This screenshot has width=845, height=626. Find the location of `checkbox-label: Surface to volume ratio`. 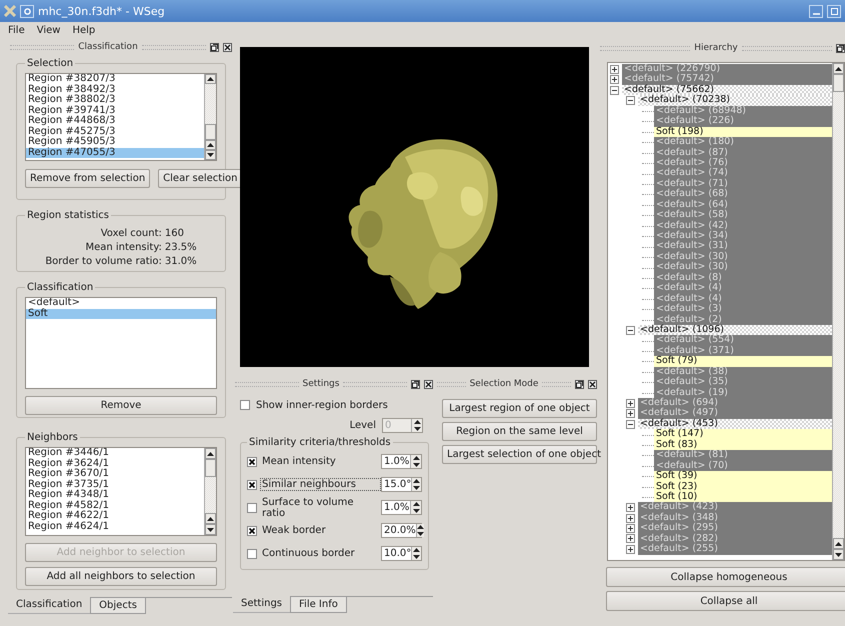

checkbox-label: Surface to volume ratio is located at coordinates (320, 508).